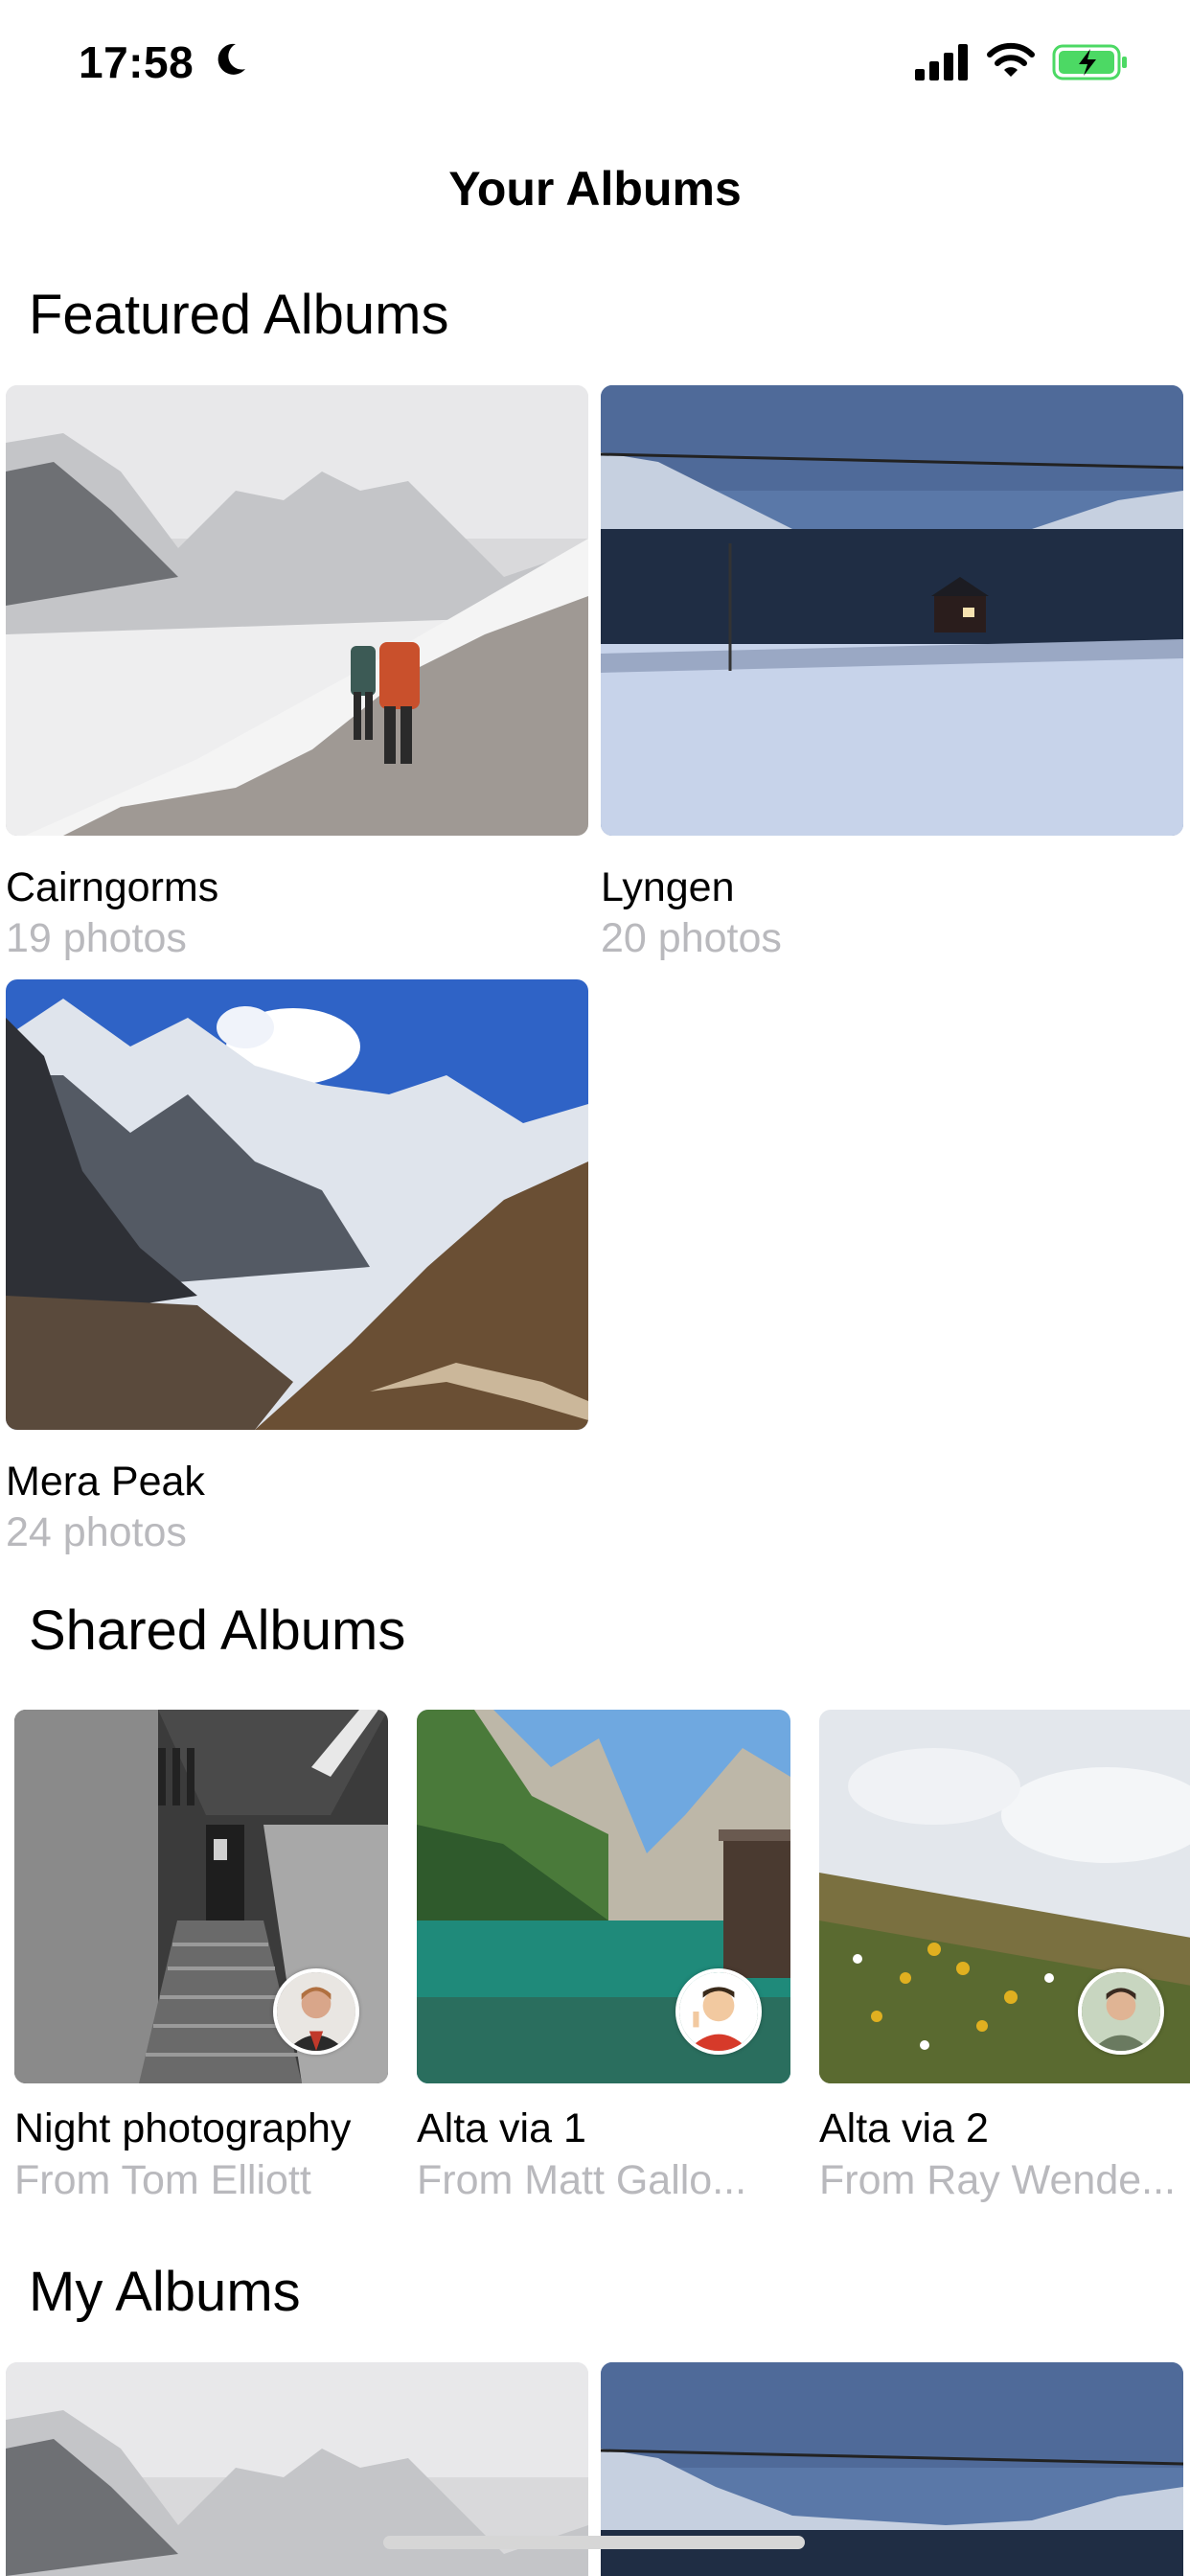 This screenshot has height=2576, width=1190. I want to click on album-thumbnail-mera-peak, so click(297, 1204).